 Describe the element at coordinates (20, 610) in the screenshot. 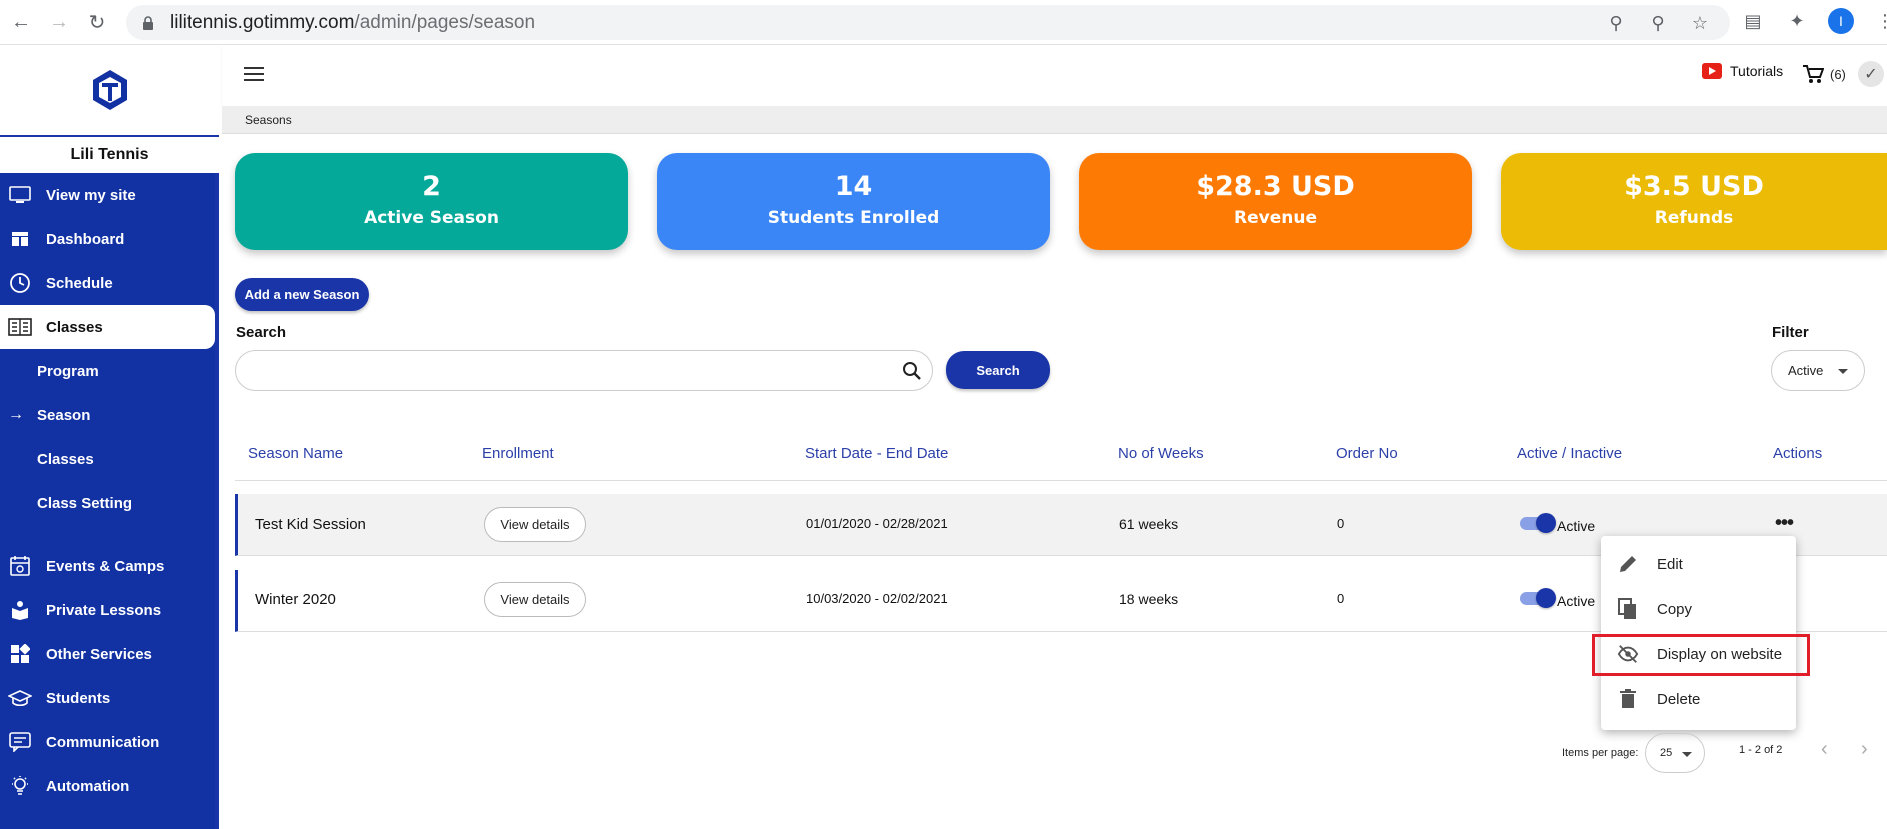

I see `lesson-icon` at that location.